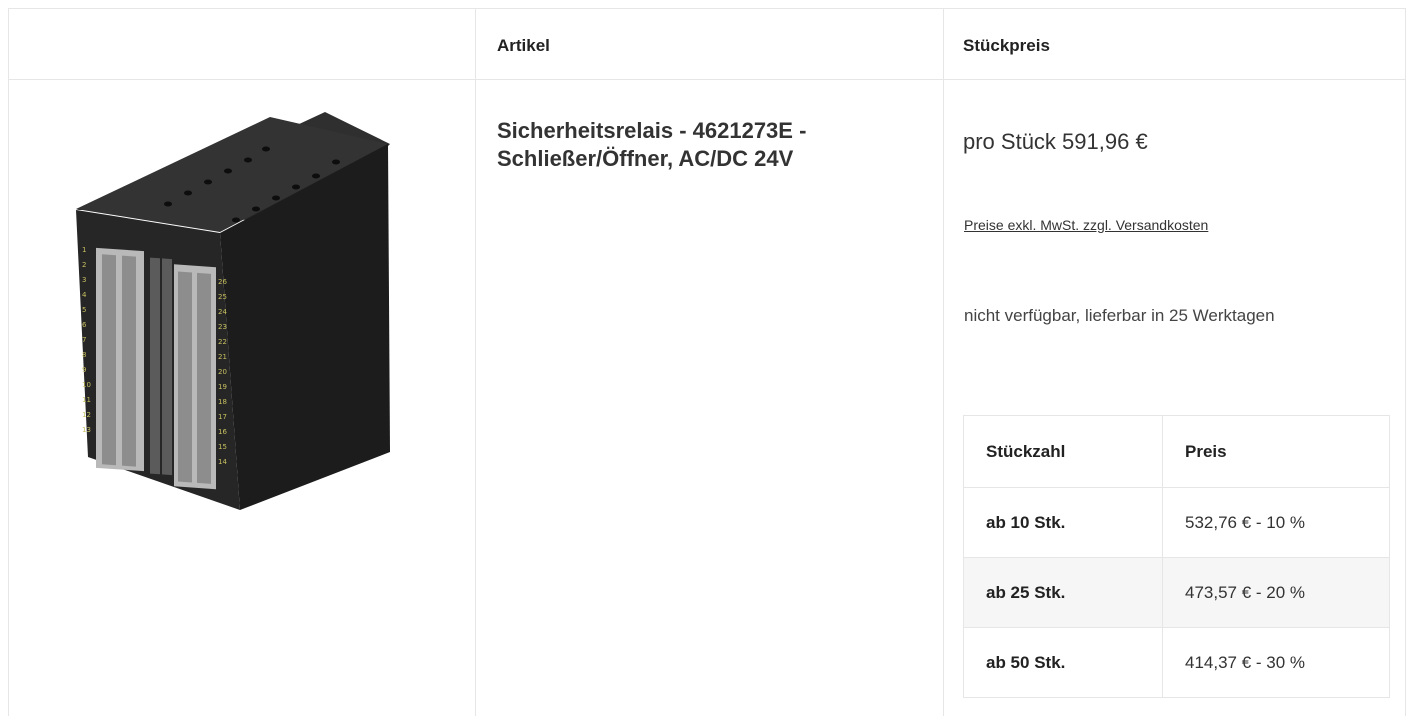 The width and height of the screenshot is (1414, 716). Describe the element at coordinates (84, 310) in the screenshot. I see `svg-text: 5` at that location.